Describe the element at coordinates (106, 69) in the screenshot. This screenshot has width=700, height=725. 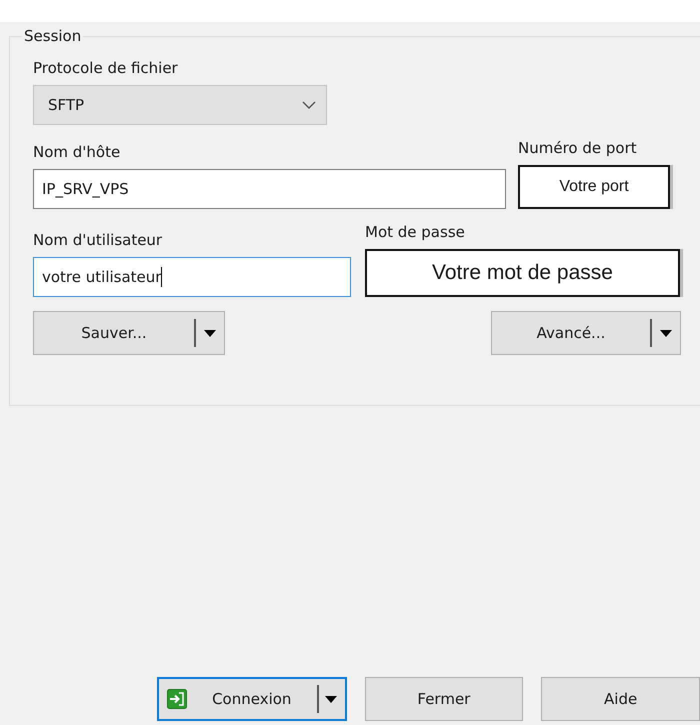
I see `field-label: Protocole de fichier` at that location.